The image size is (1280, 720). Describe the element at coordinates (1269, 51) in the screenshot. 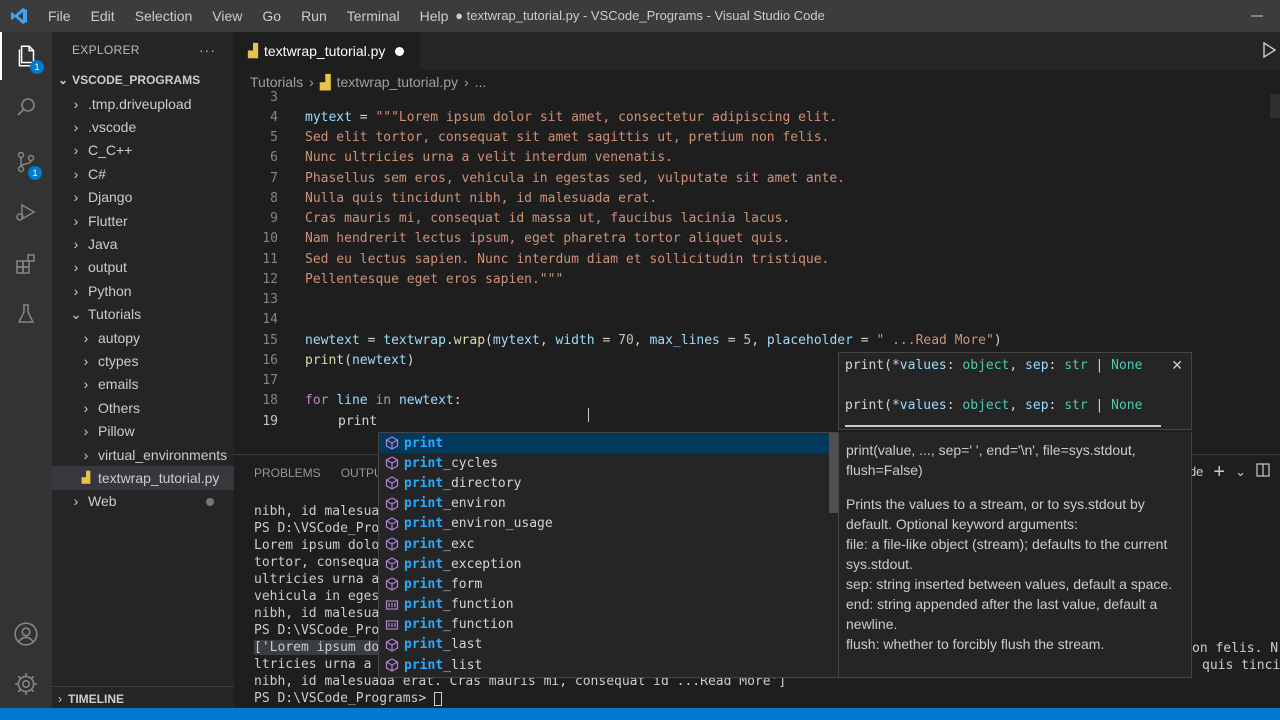

I see `run-file-icon` at that location.